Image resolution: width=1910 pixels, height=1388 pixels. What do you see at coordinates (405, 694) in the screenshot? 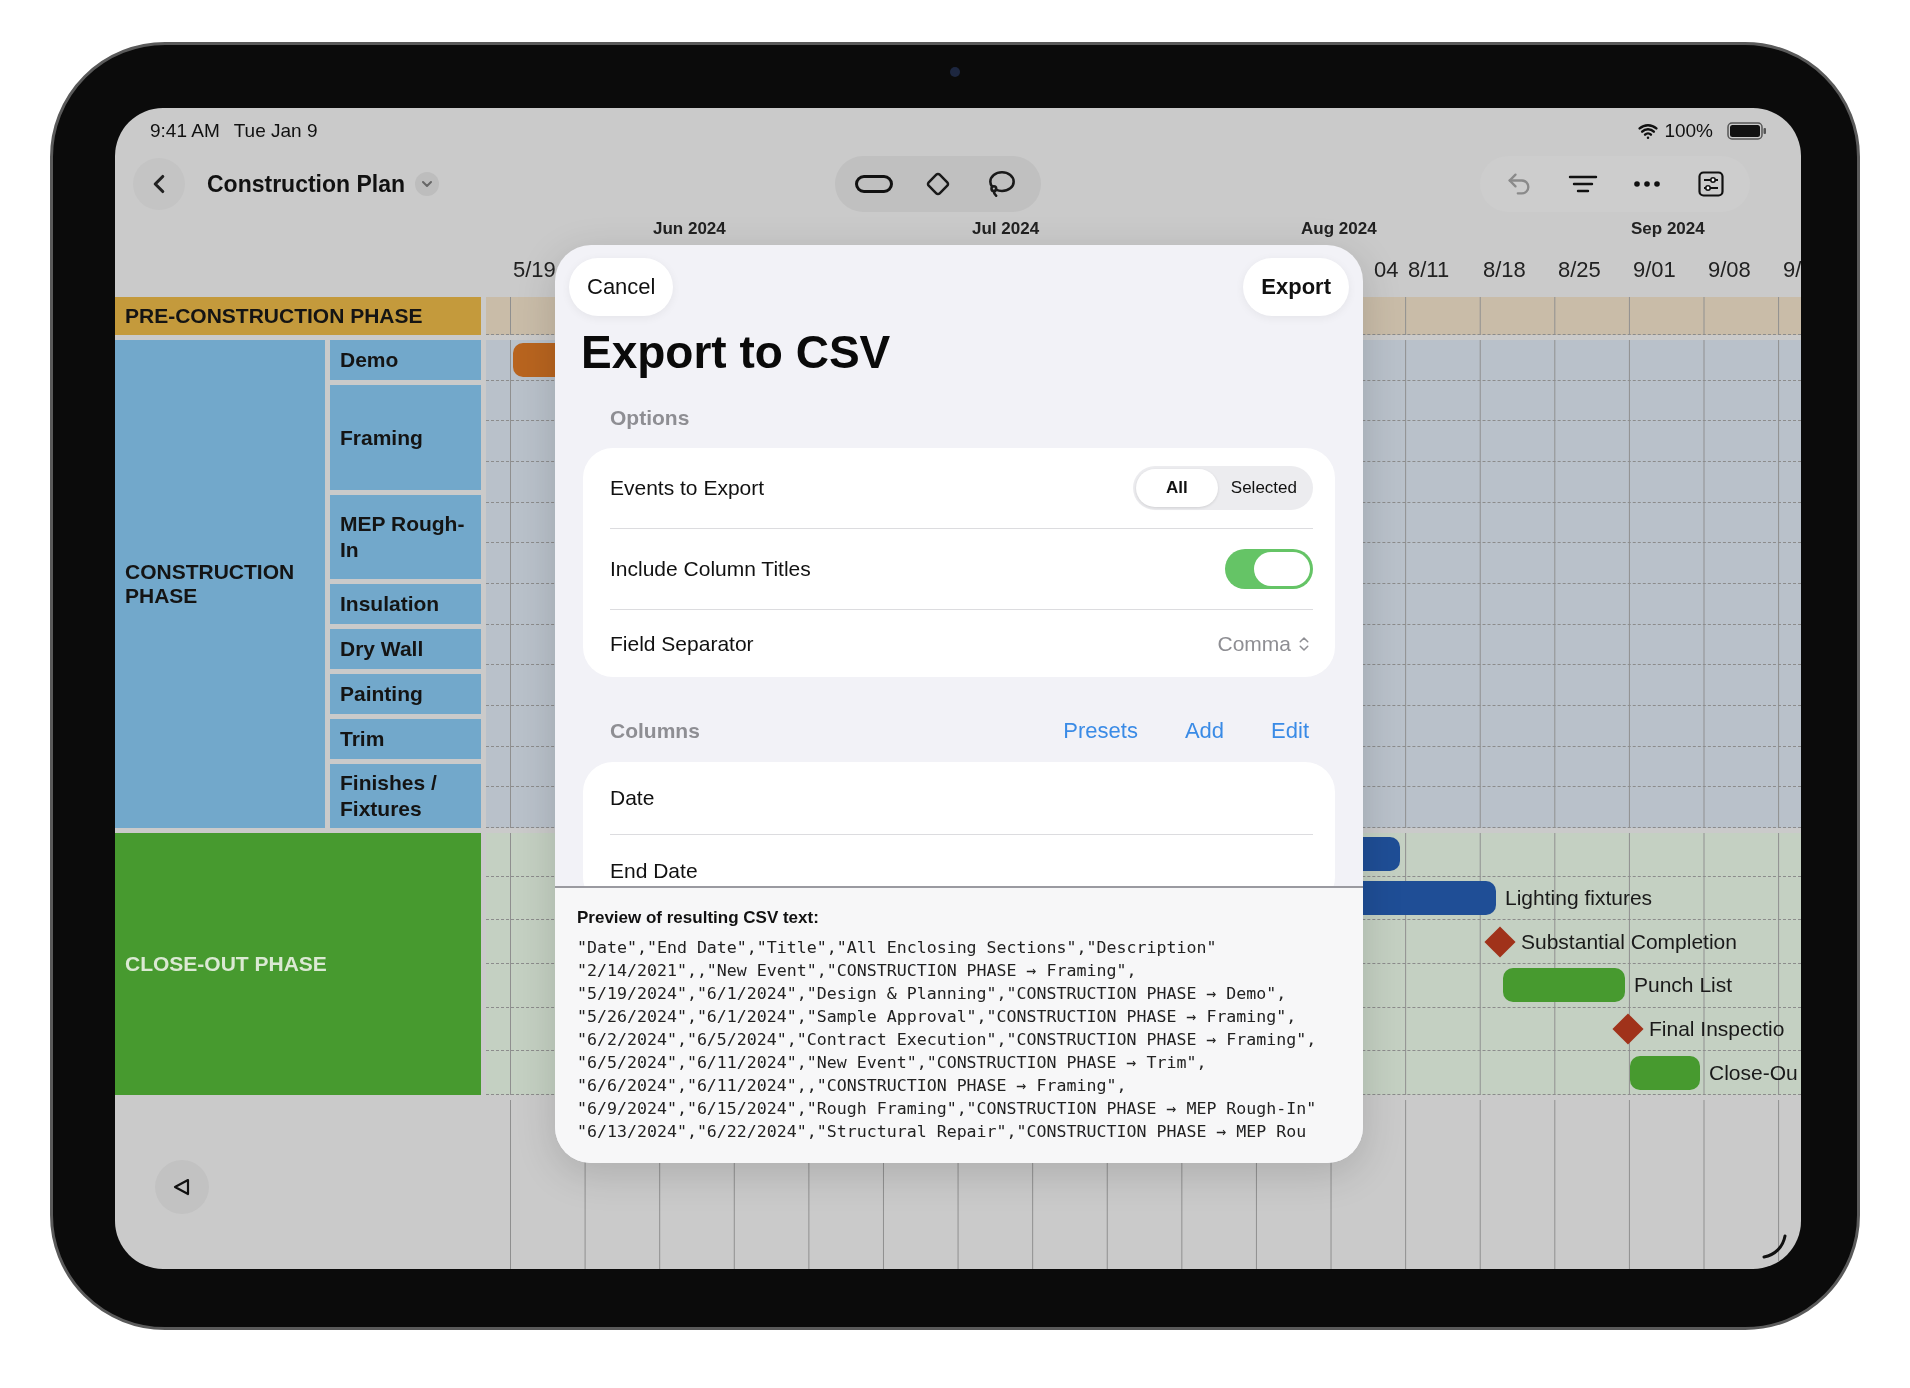
I see `subsection-cell: Painting` at bounding box center [405, 694].